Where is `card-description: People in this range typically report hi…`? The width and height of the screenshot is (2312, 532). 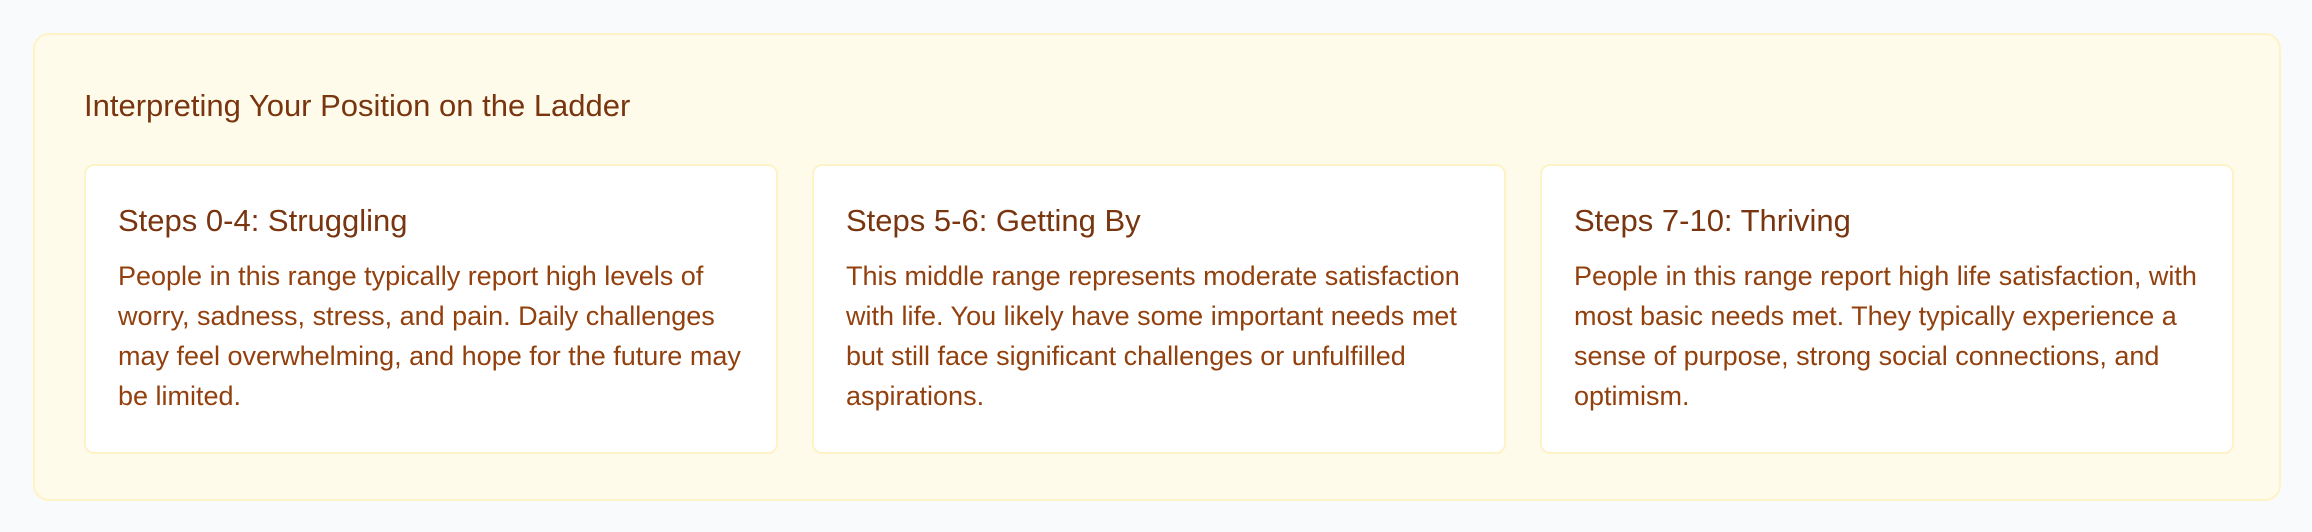
card-description: People in this range typically report hi… is located at coordinates (429, 336).